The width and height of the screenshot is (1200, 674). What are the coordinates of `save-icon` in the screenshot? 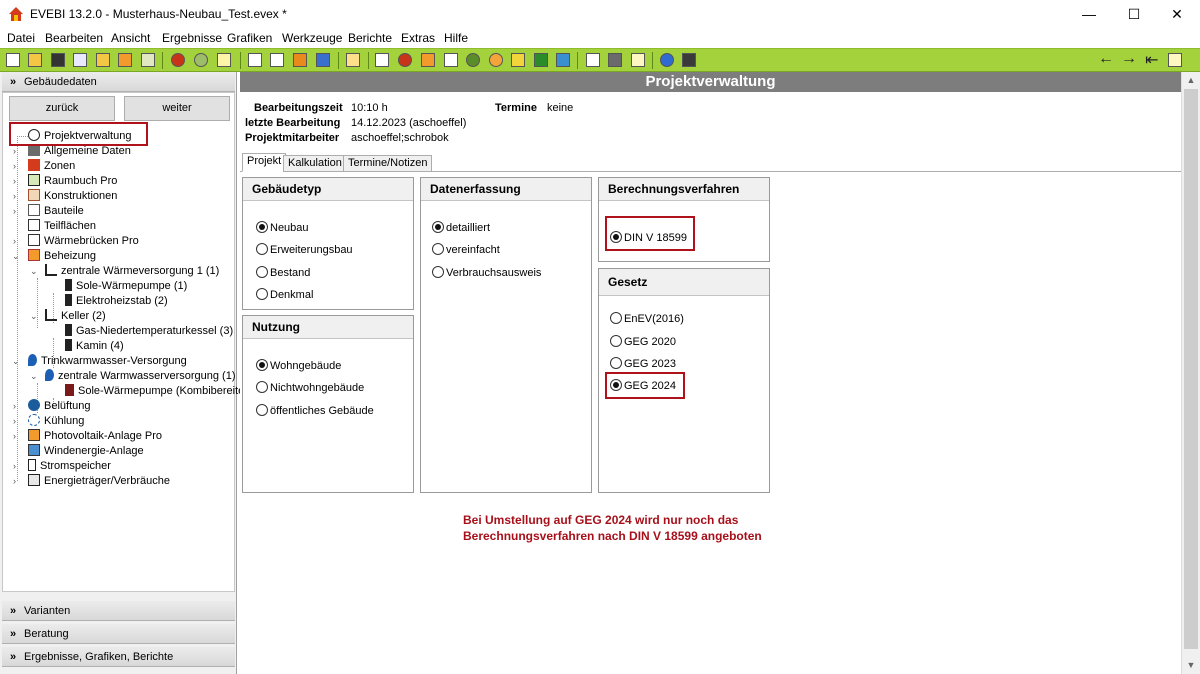 It's located at (58, 60).